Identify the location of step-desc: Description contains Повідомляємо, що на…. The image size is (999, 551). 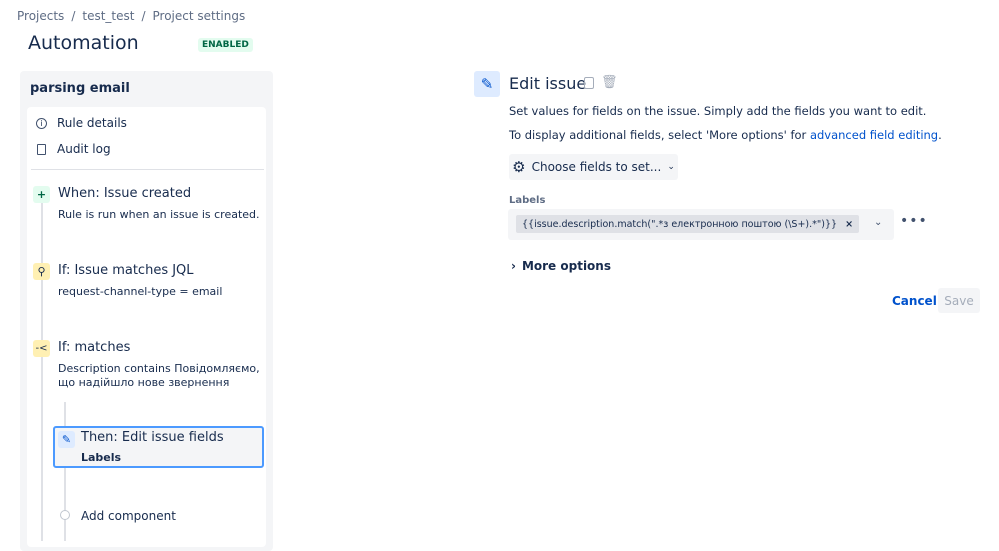
(159, 375).